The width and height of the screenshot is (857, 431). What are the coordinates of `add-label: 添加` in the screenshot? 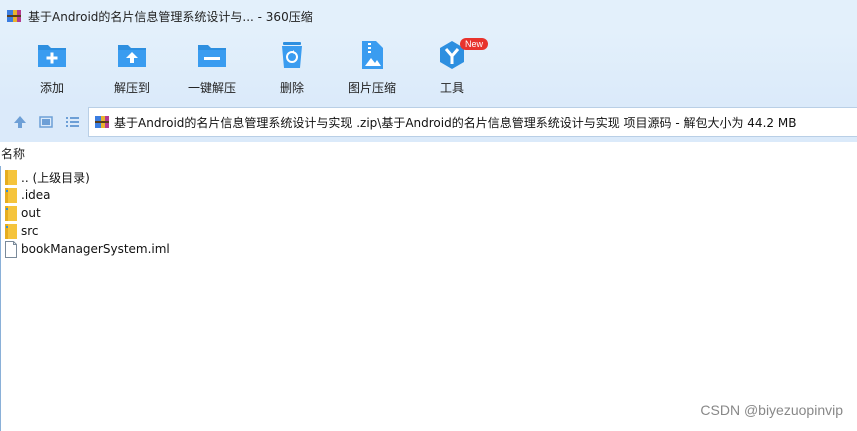 It's located at (51, 88).